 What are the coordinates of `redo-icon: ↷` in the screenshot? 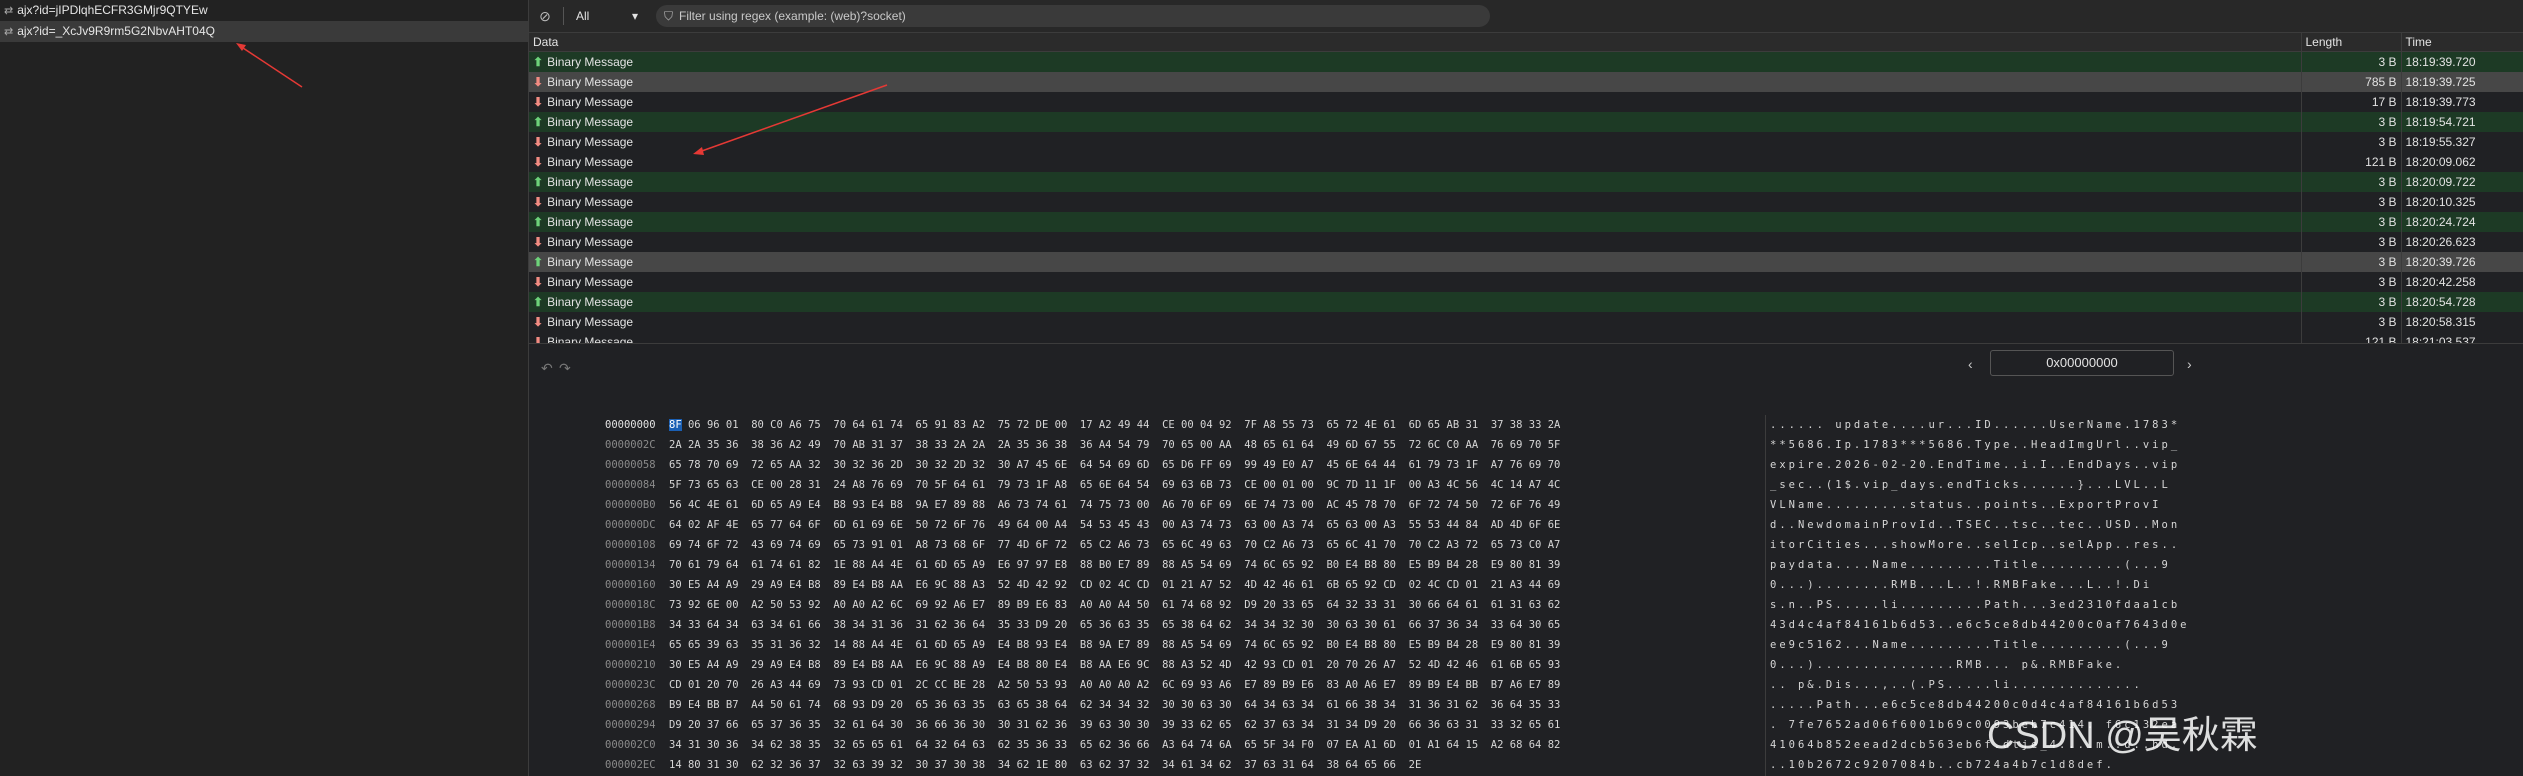 It's located at (565, 368).